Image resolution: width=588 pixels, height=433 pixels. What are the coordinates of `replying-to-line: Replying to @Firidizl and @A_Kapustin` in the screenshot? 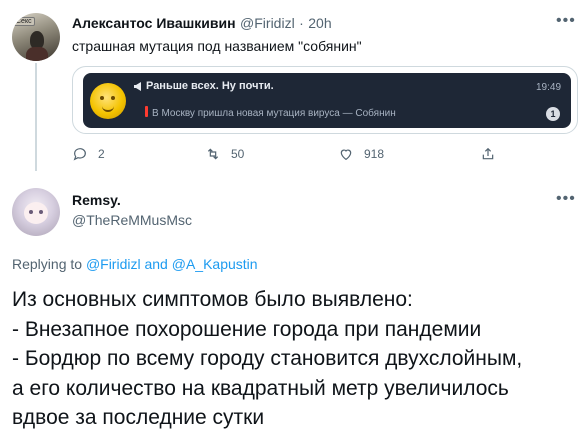 It's located at (135, 264).